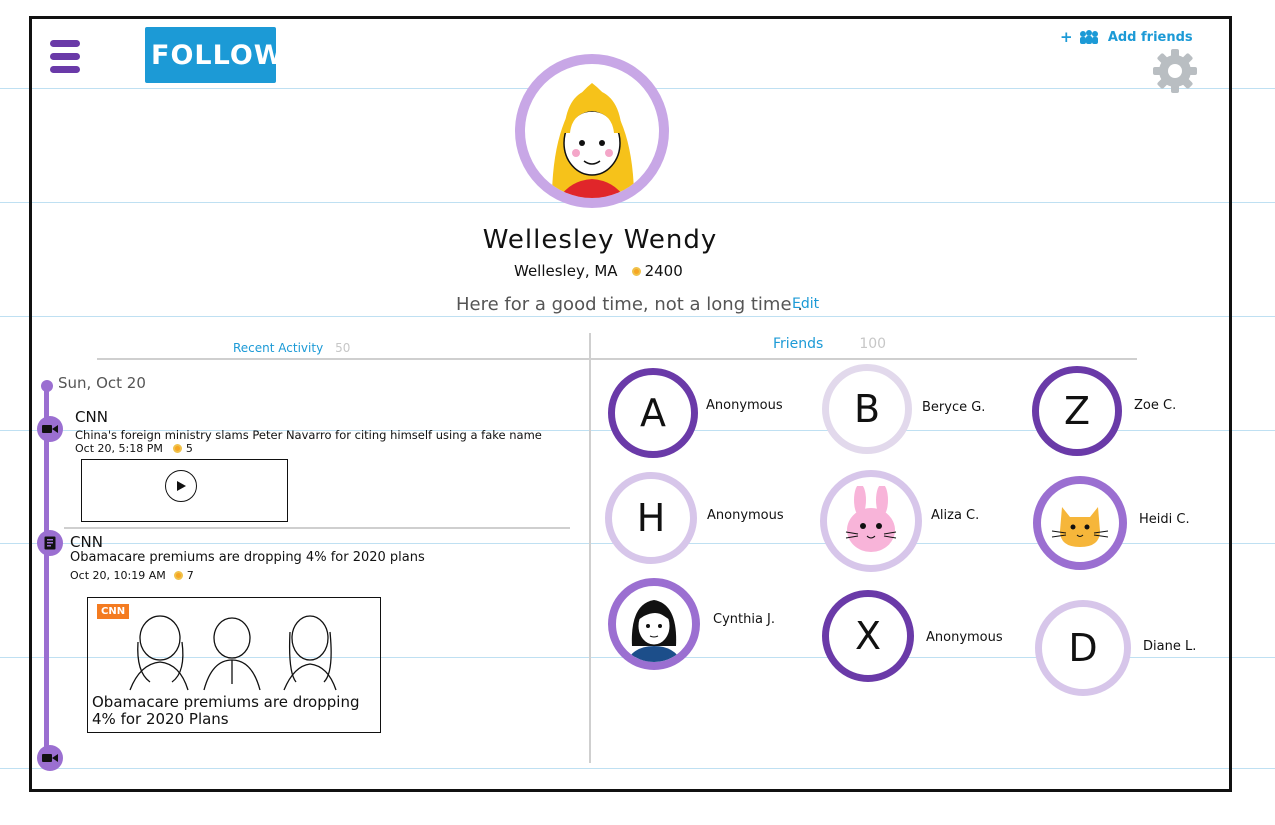 The height and width of the screenshot is (825, 1275). Describe the element at coordinates (955, 515) in the screenshot. I see `friend-name: Aliza C.` at that location.